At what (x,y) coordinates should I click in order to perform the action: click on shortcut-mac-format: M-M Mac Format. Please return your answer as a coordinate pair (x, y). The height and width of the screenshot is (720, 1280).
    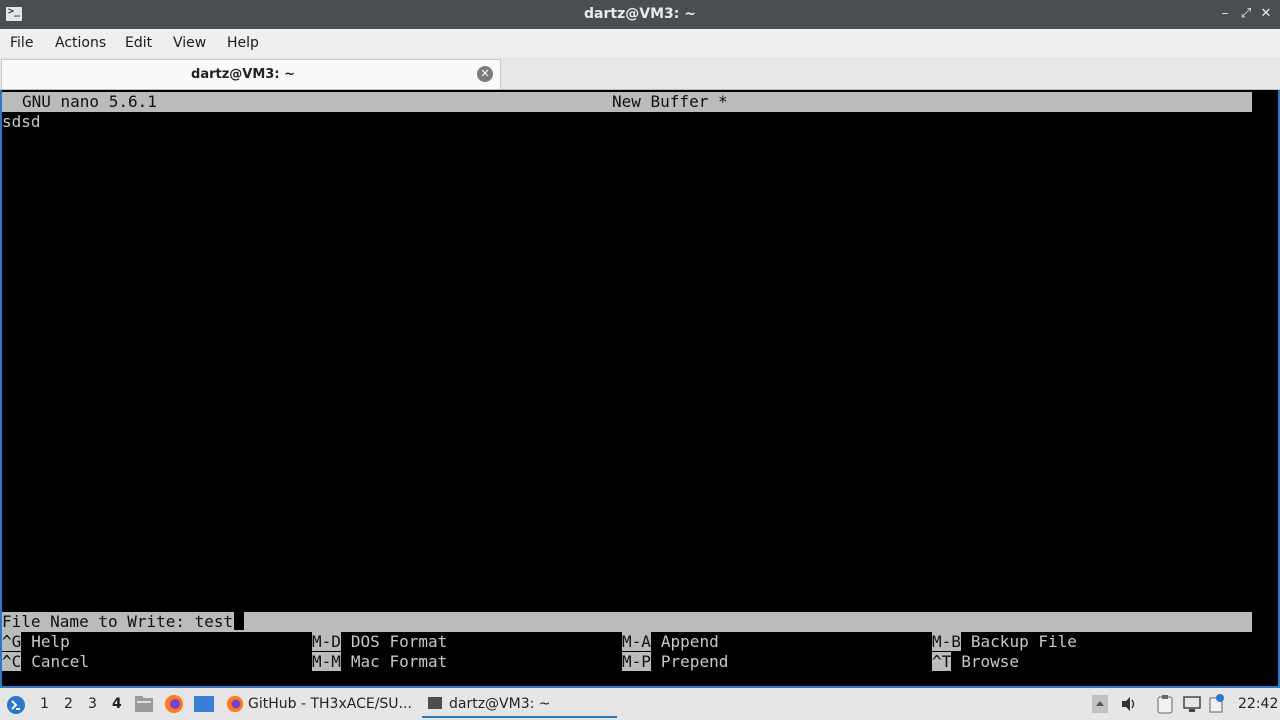
    Looking at the image, I should click on (379, 662).